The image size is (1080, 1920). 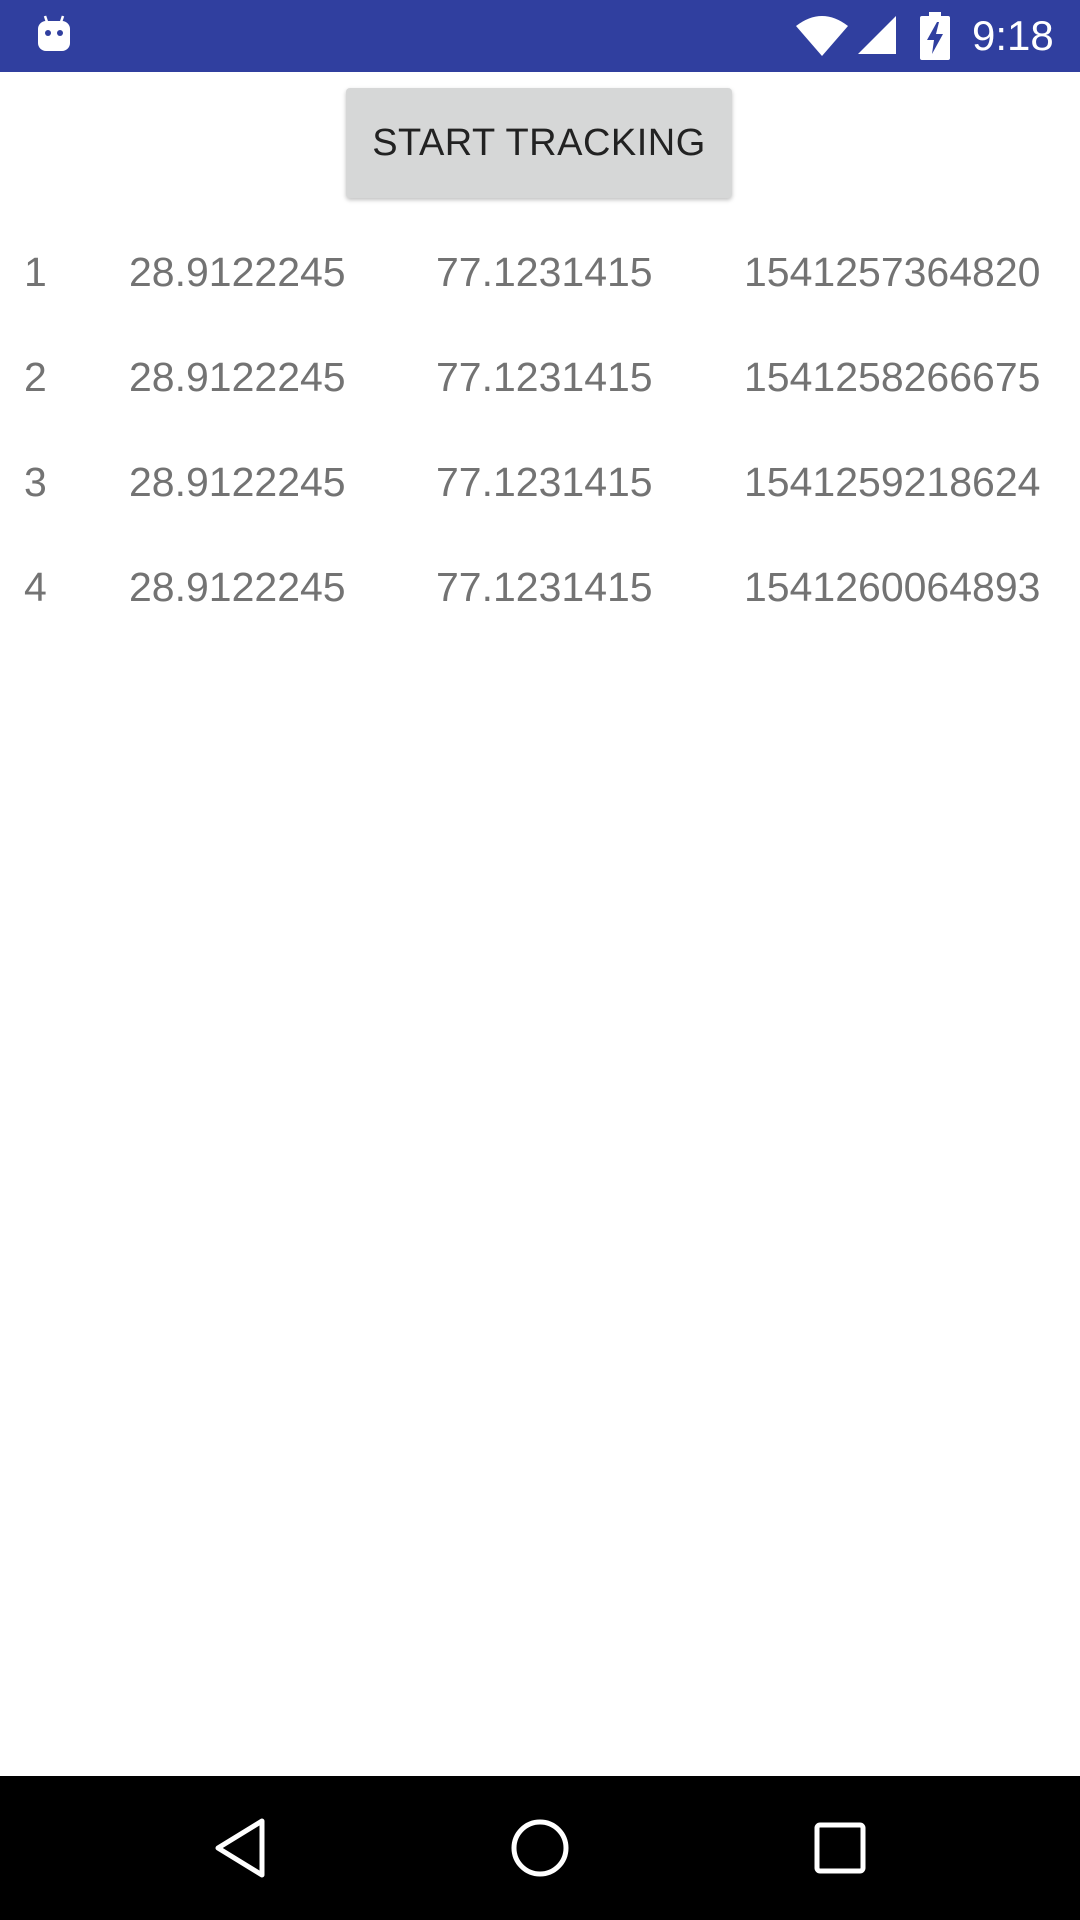 I want to click on row-timestamp: 1541258266675, so click(x=892, y=377).